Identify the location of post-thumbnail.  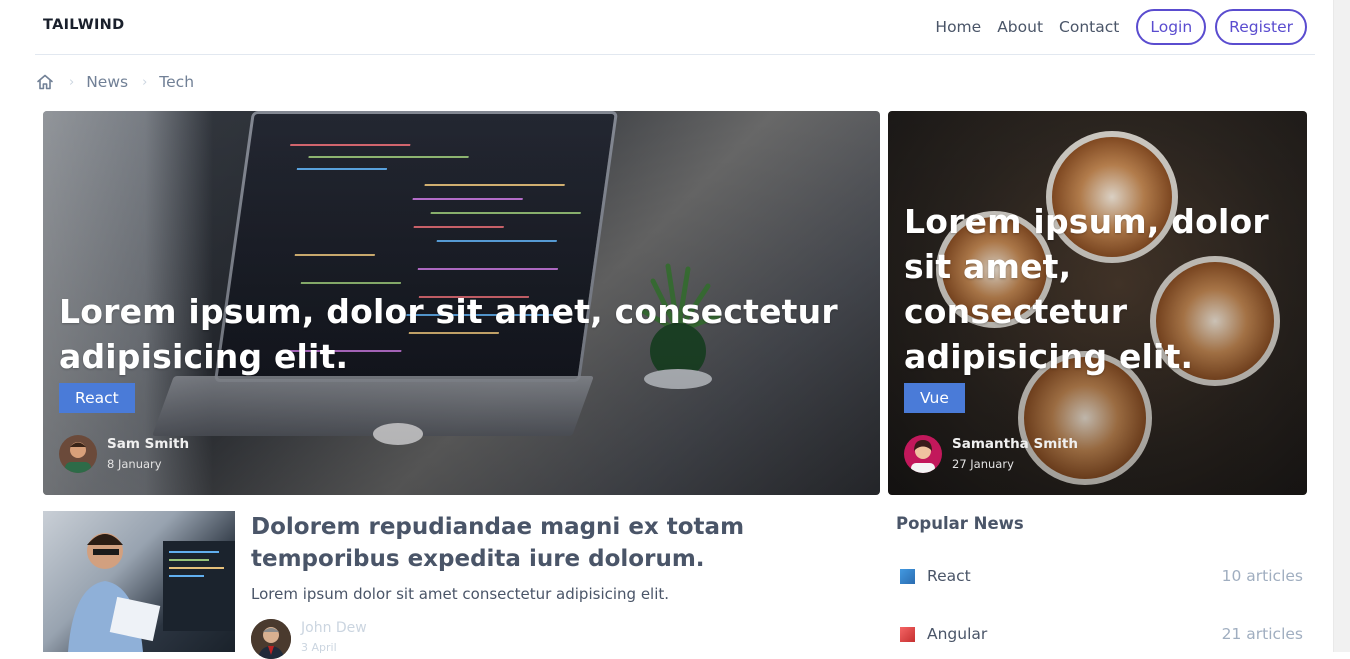
(139, 581).